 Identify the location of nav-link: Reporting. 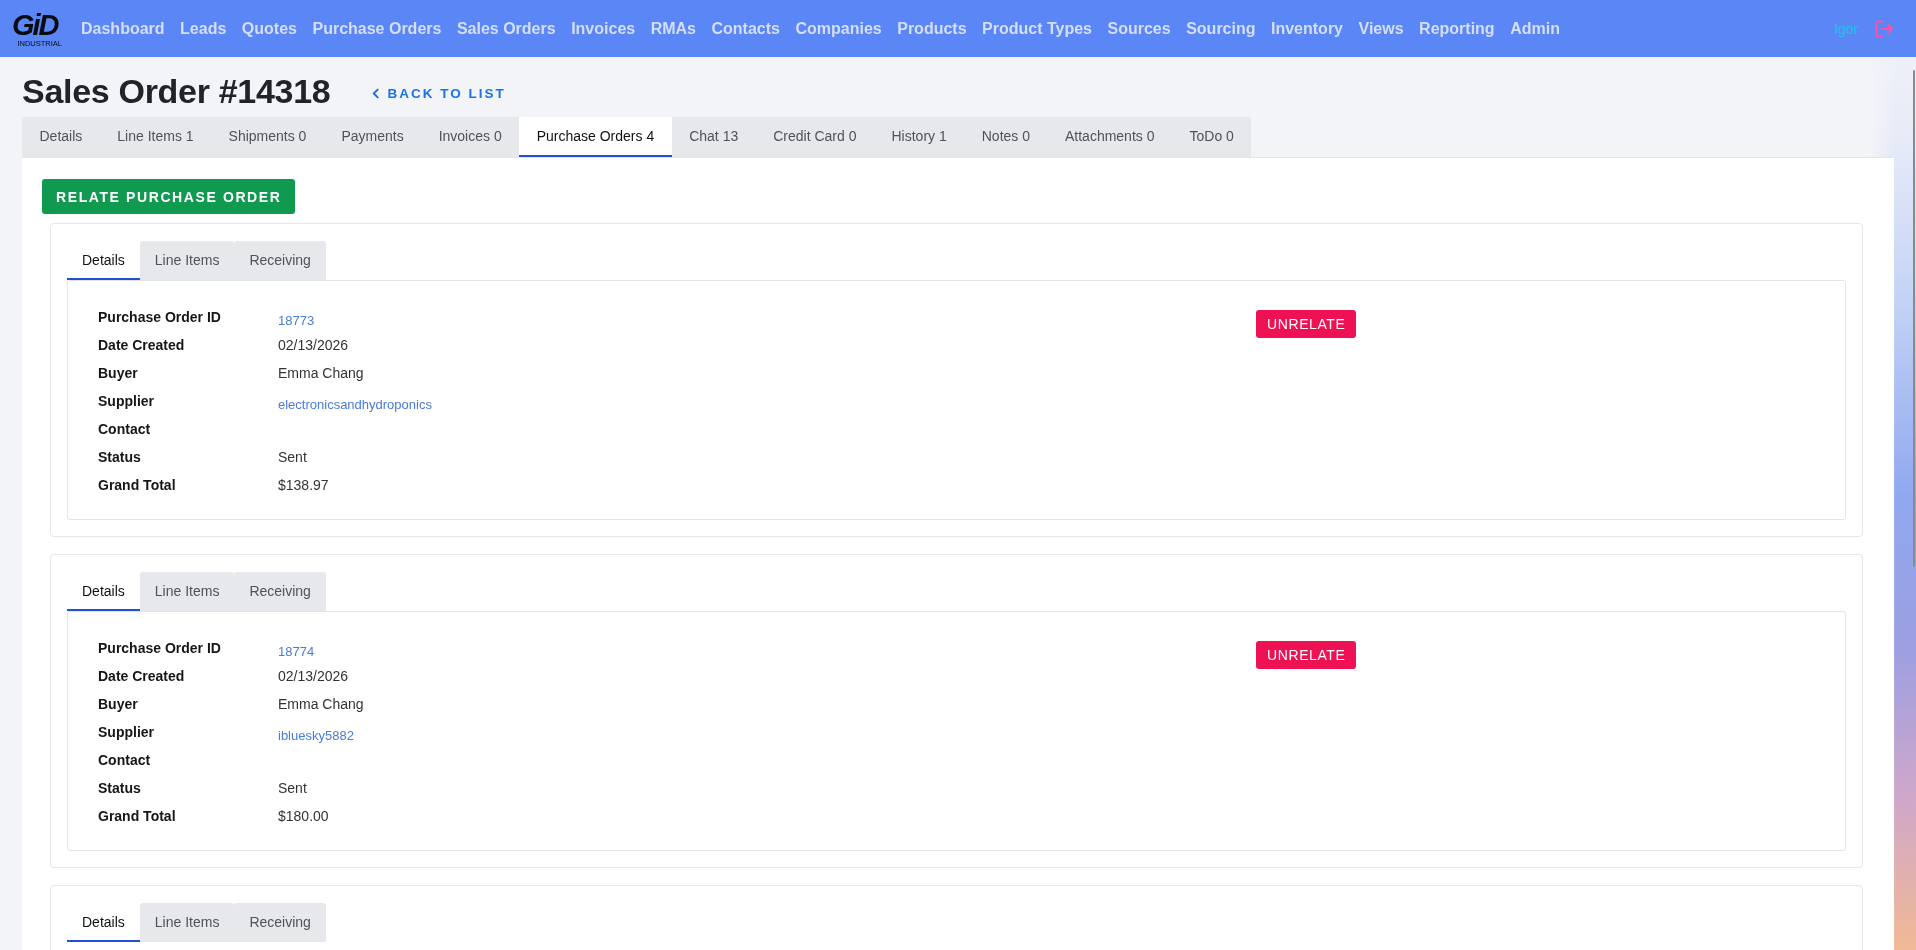
(1457, 28).